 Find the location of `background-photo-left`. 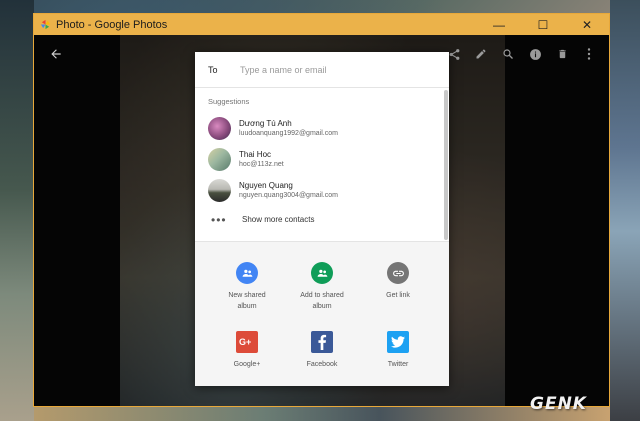

background-photo-left is located at coordinates (17, 210).